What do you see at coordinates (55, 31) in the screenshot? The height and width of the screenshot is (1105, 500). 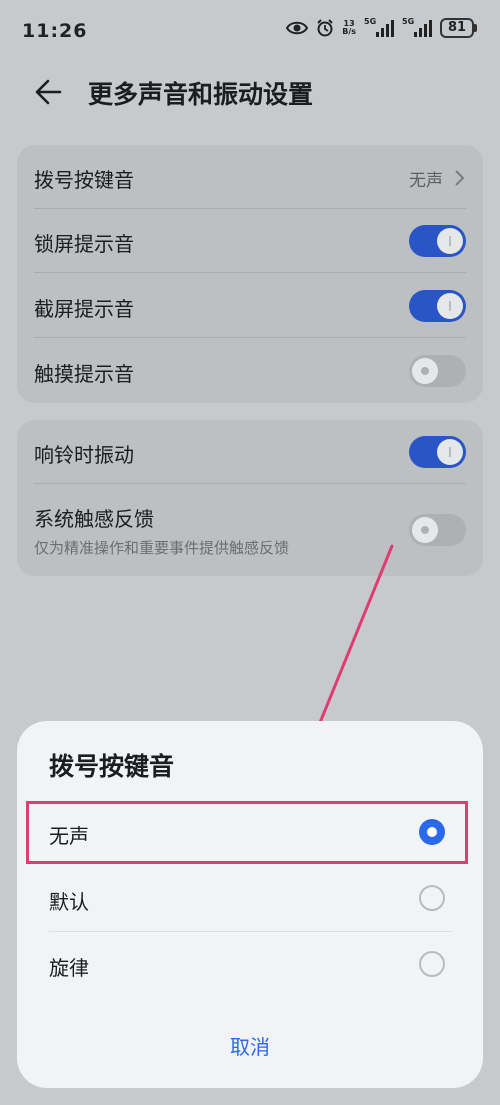 I see `status-time: 11:26` at bounding box center [55, 31].